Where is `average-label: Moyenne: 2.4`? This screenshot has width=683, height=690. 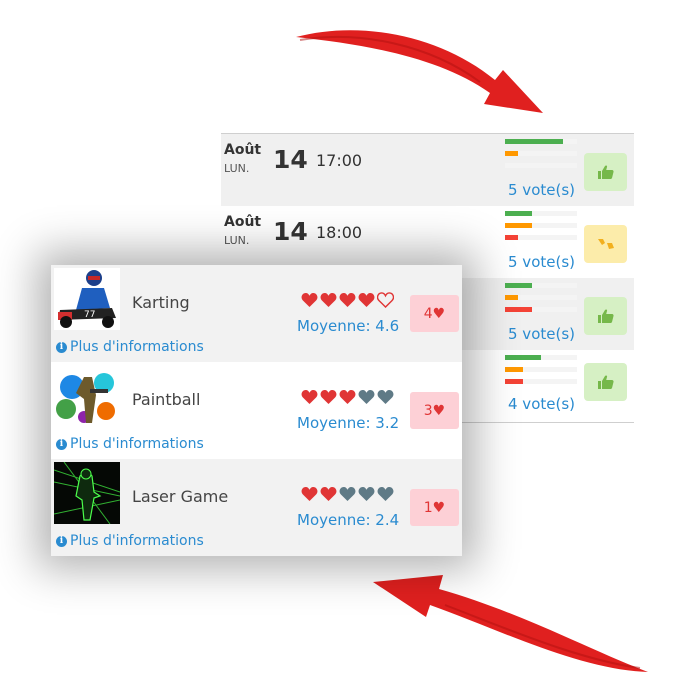 average-label: Moyenne: 2.4 is located at coordinates (348, 520).